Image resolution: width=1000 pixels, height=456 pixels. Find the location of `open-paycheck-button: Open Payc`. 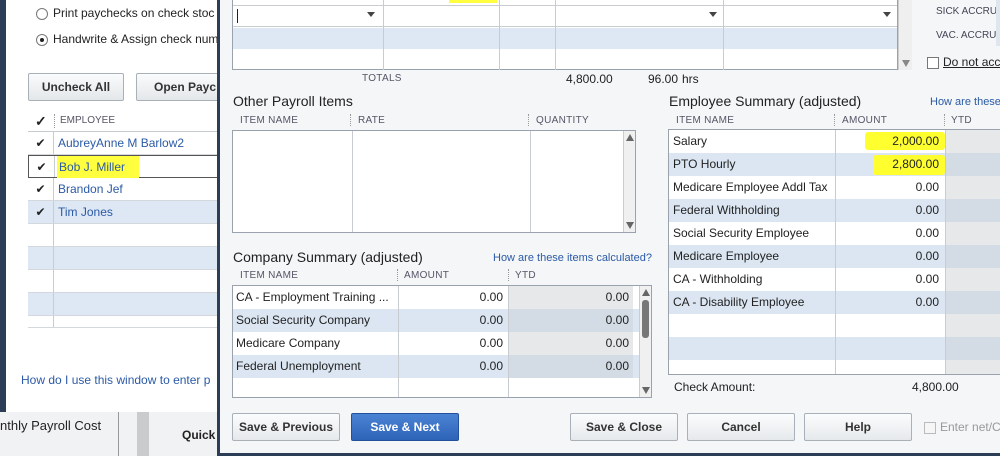

open-paycheck-button: Open Payc is located at coordinates (183, 87).